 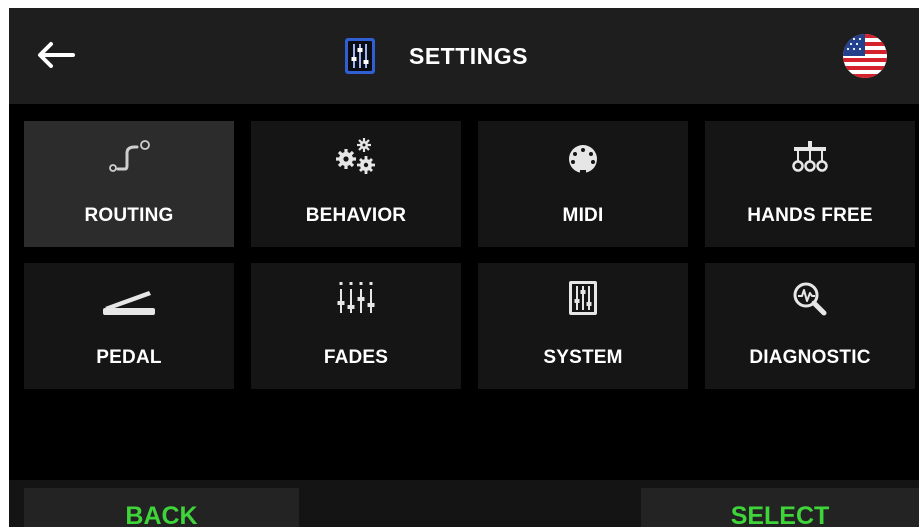 What do you see at coordinates (583, 184) in the screenshot?
I see `tile-midi: MIDI` at bounding box center [583, 184].